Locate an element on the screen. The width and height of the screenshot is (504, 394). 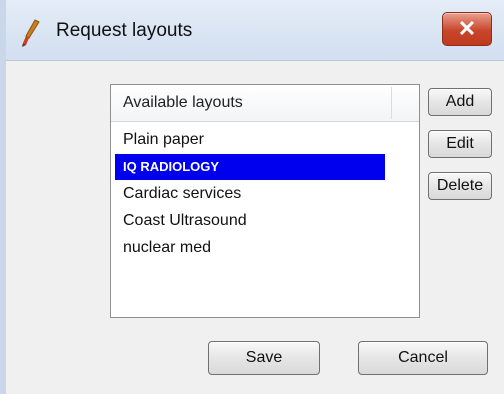
list-column-header: Available layouts is located at coordinates (265, 103).